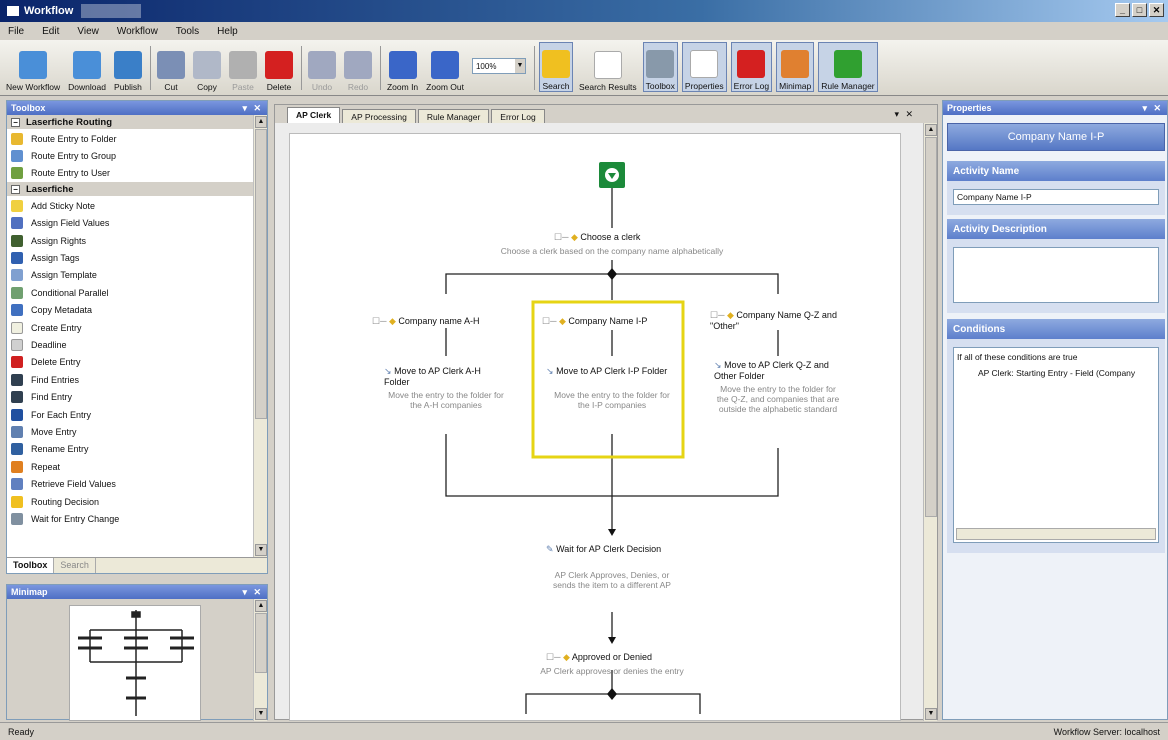  I want to click on toolbox-item: Add Sticky Note, so click(131, 205).